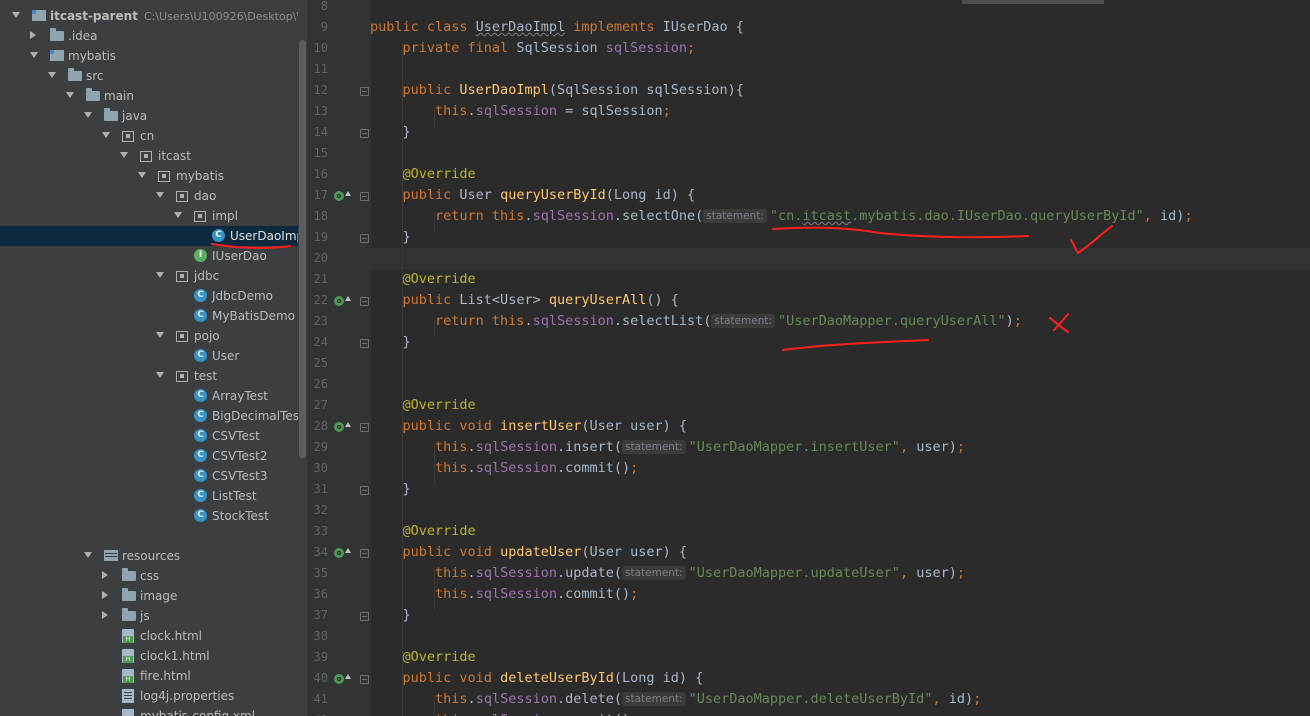 The height and width of the screenshot is (716, 1310). Describe the element at coordinates (533, 48) in the screenshot. I see `code-line: private final SqlSession sqlSession;` at that location.